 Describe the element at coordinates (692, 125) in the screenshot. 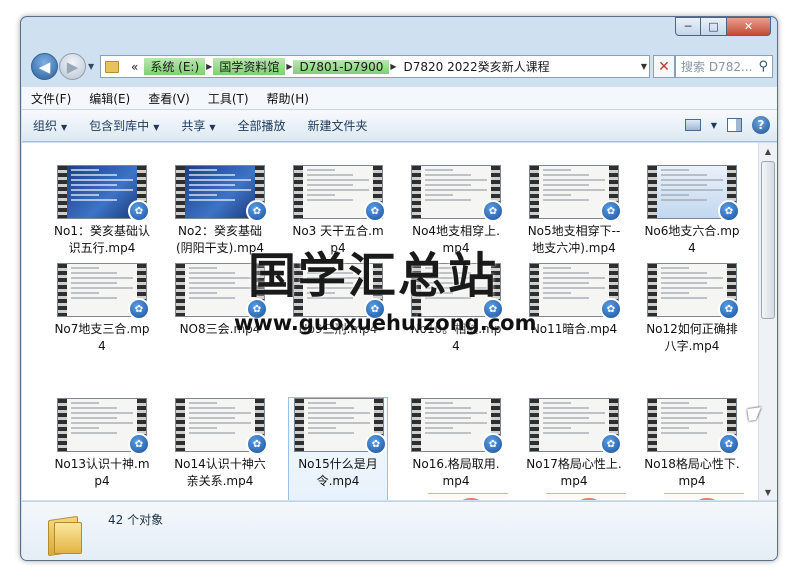

I see `change-view-icon` at that location.